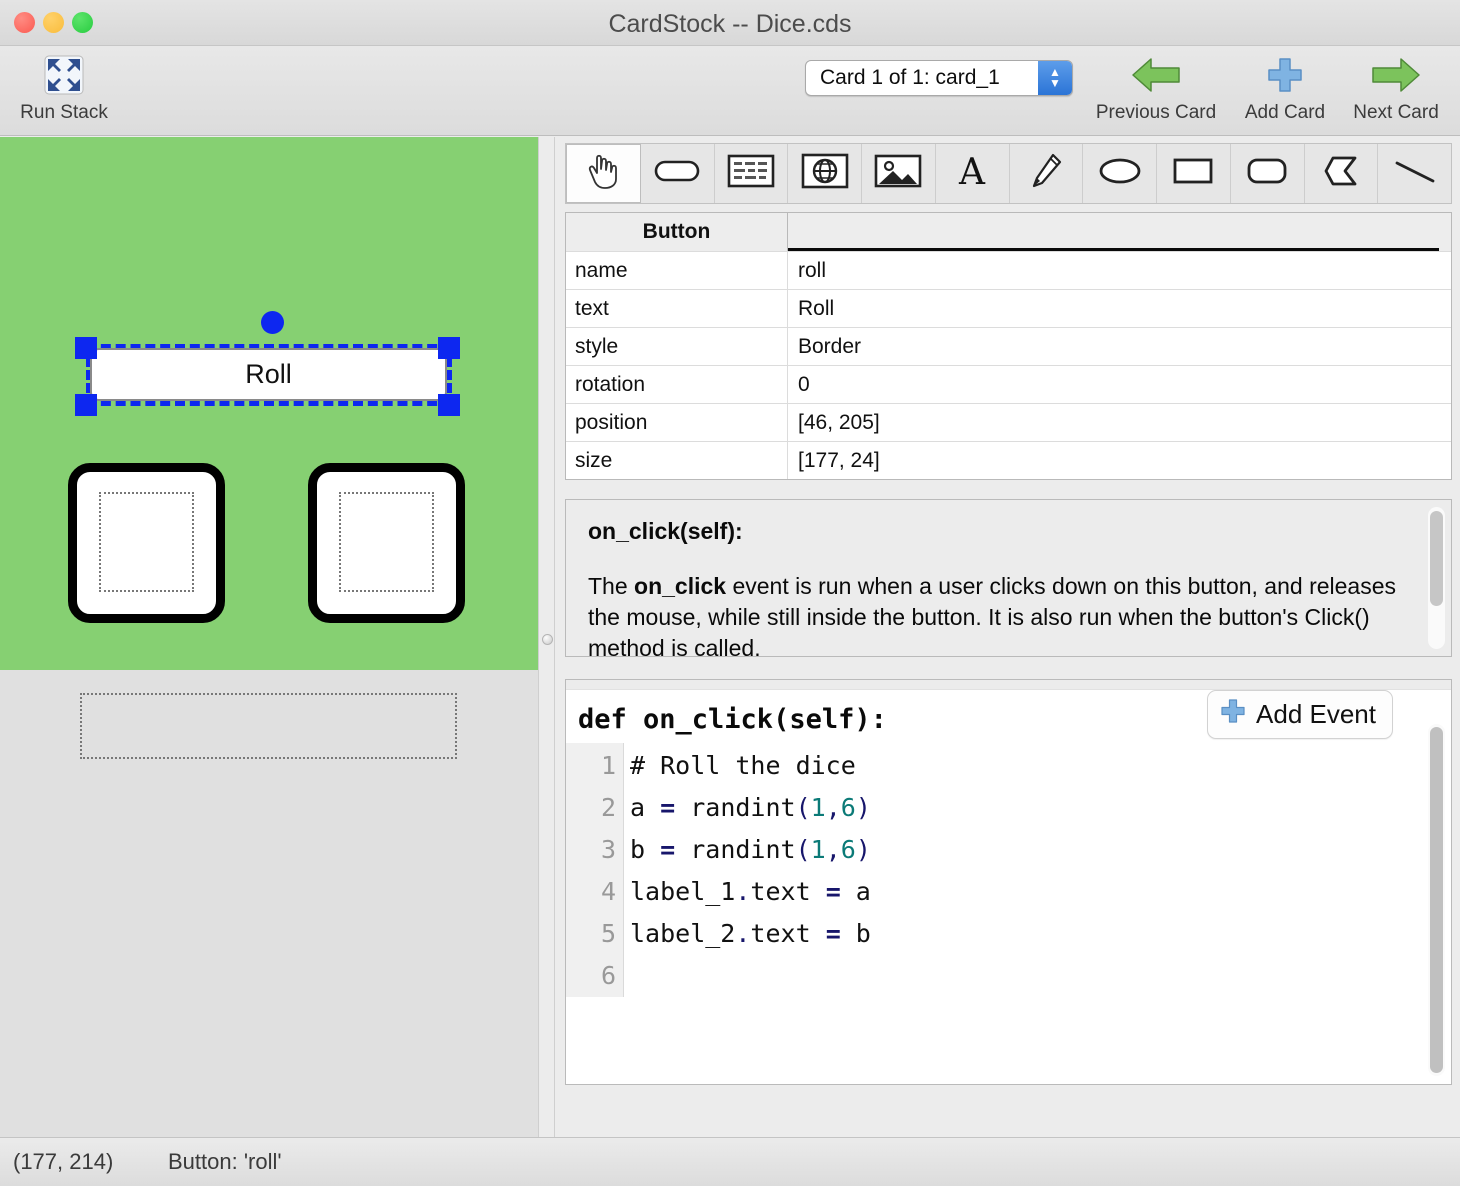  I want to click on tool-oval, so click(1120, 173).